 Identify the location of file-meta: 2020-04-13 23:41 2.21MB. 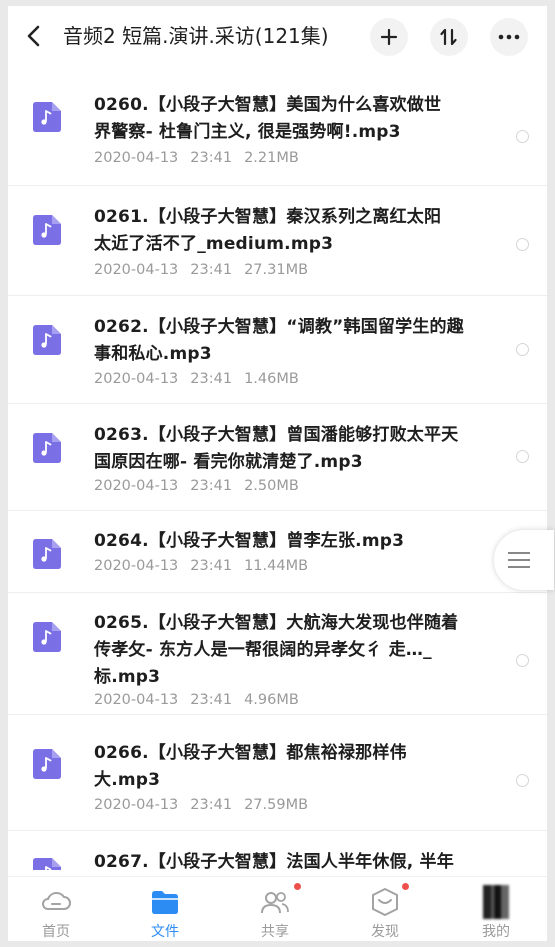
(196, 158).